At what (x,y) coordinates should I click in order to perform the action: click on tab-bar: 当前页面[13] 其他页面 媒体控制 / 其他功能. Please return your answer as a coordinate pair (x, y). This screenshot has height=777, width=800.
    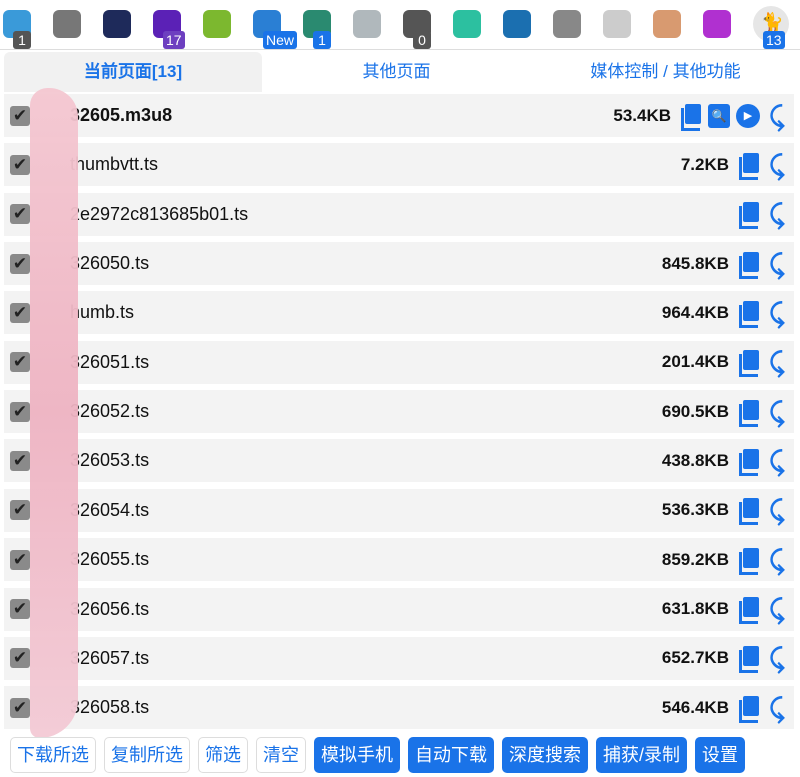
    Looking at the image, I should click on (402, 72).